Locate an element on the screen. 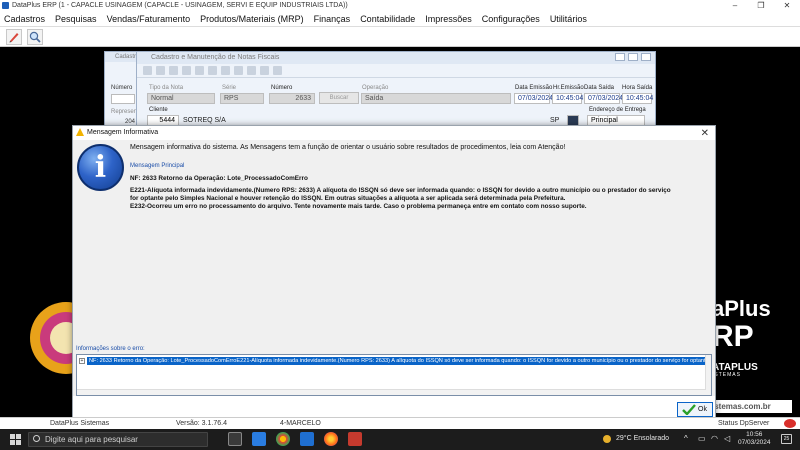  ok-button: Ok is located at coordinates (695, 409).